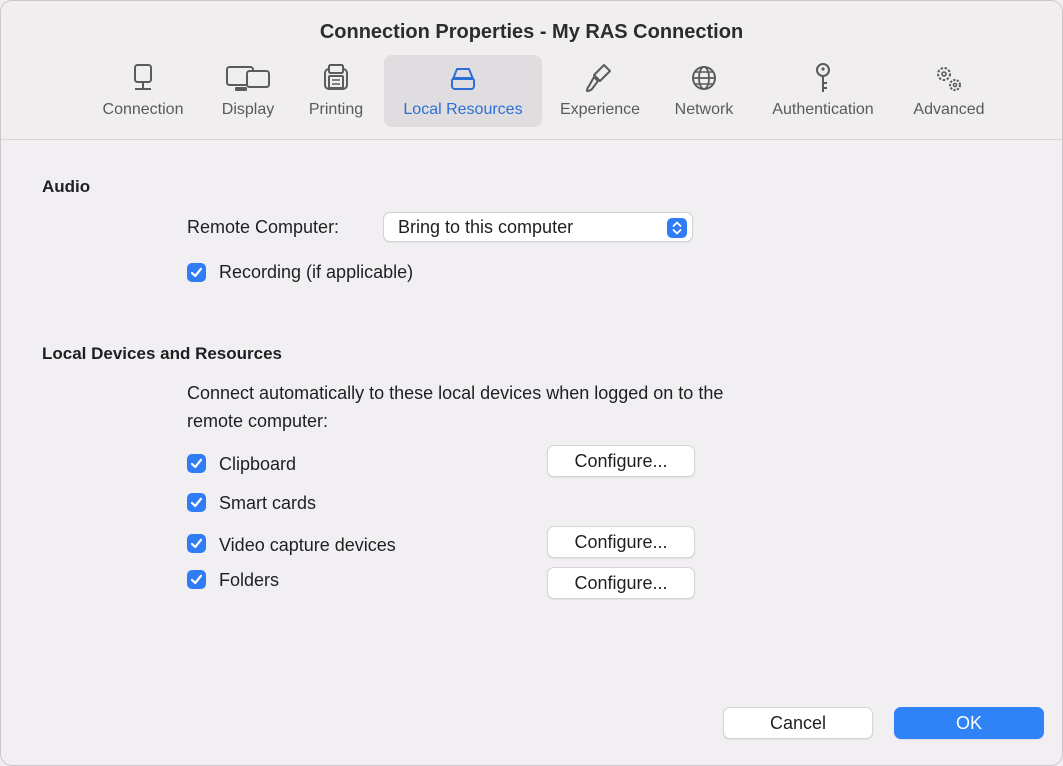  I want to click on tab-label: Advanced, so click(949, 109).